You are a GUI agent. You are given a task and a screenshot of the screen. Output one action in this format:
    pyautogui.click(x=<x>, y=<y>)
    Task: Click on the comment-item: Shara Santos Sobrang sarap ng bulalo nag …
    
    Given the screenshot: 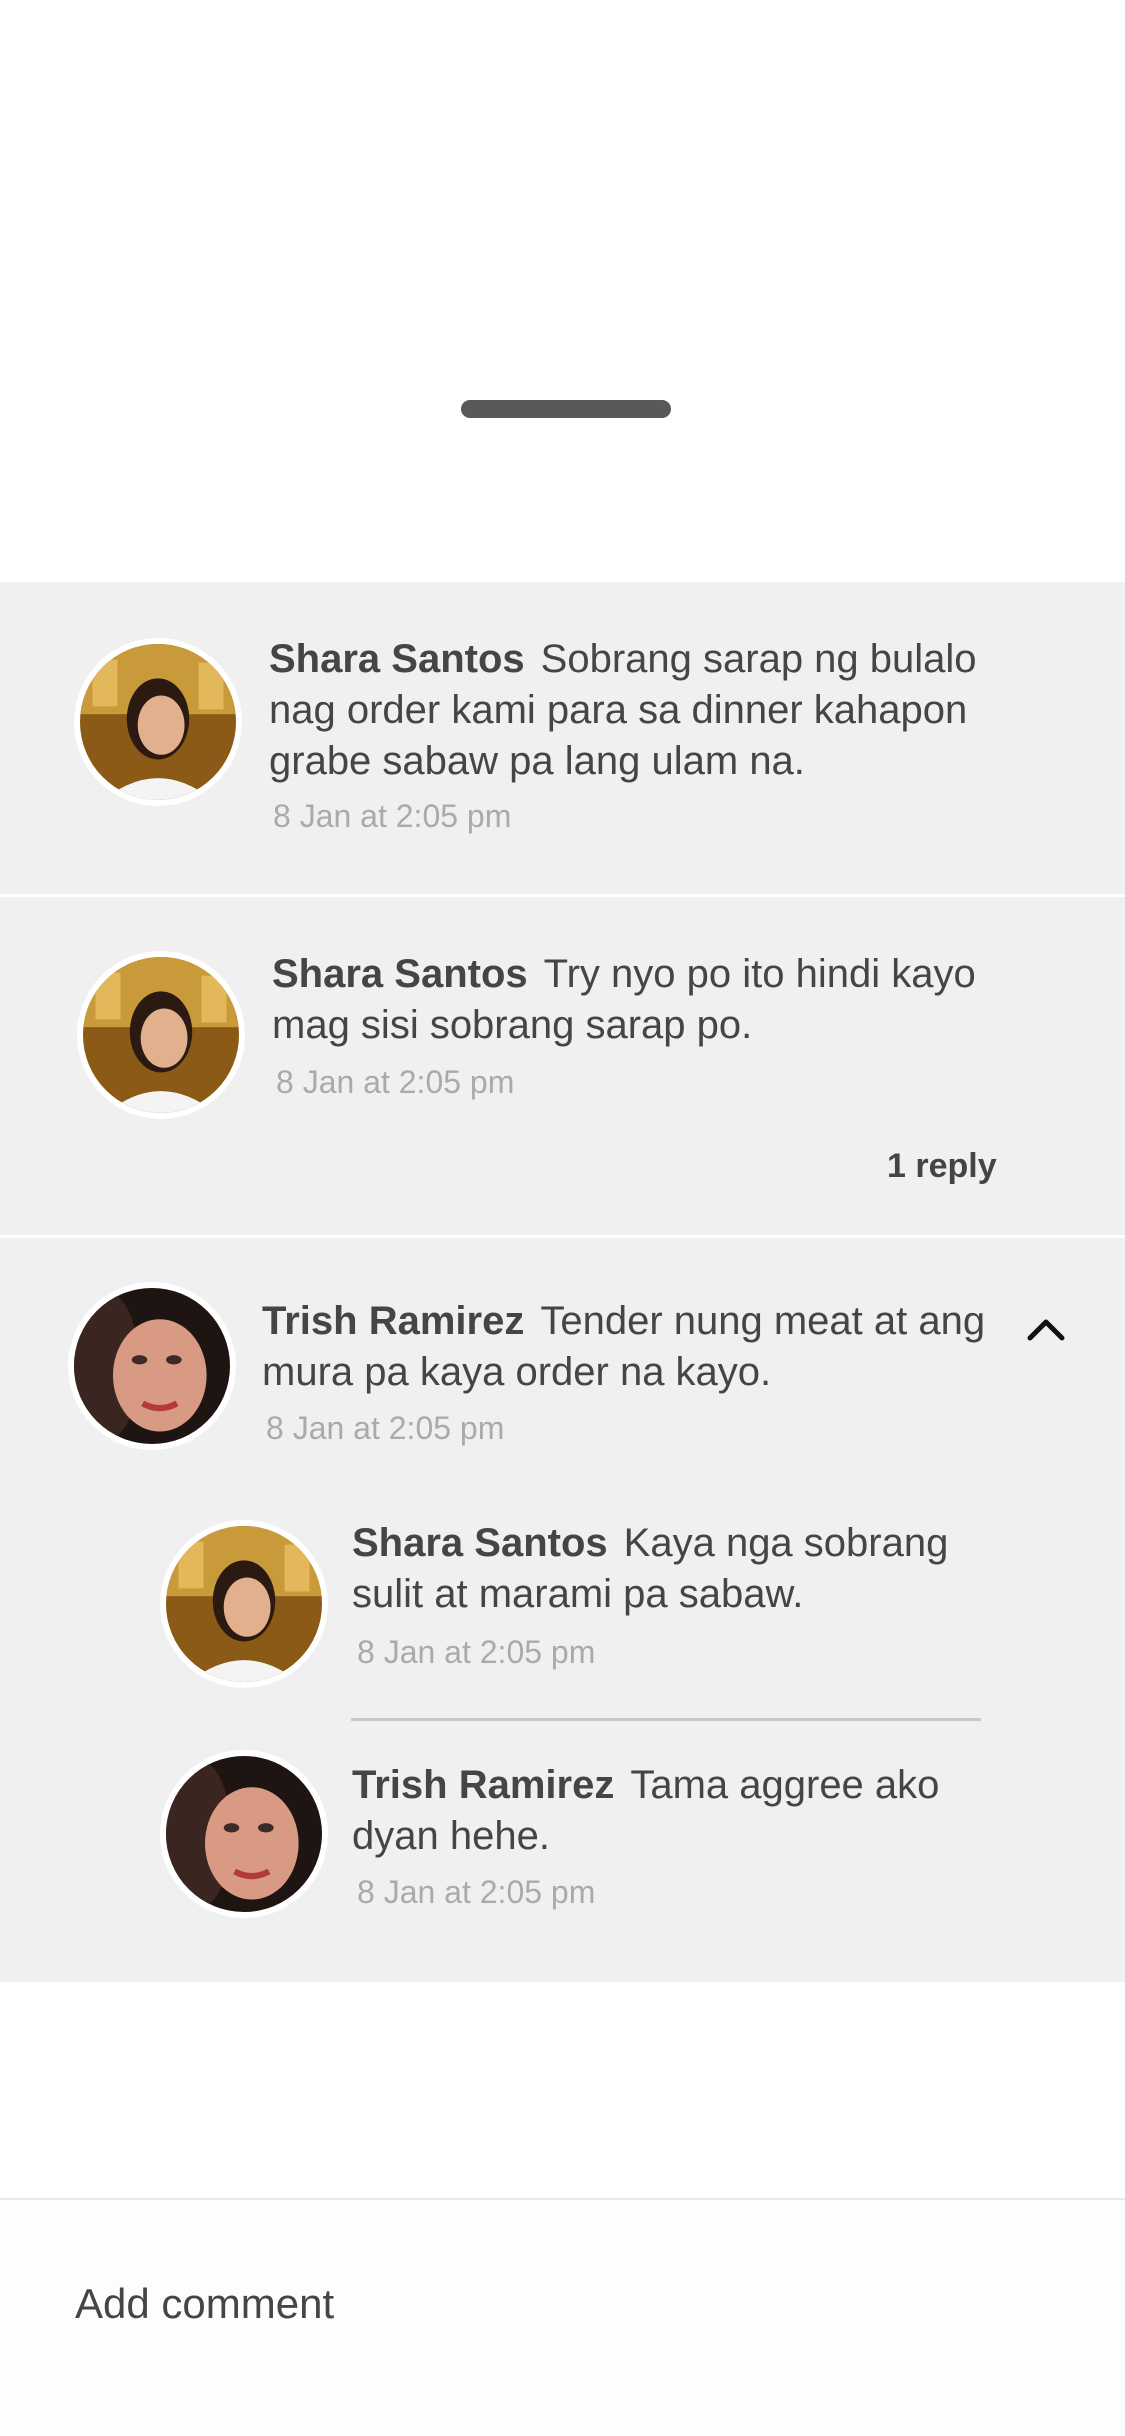 What is the action you would take?
    pyautogui.click(x=562, y=738)
    